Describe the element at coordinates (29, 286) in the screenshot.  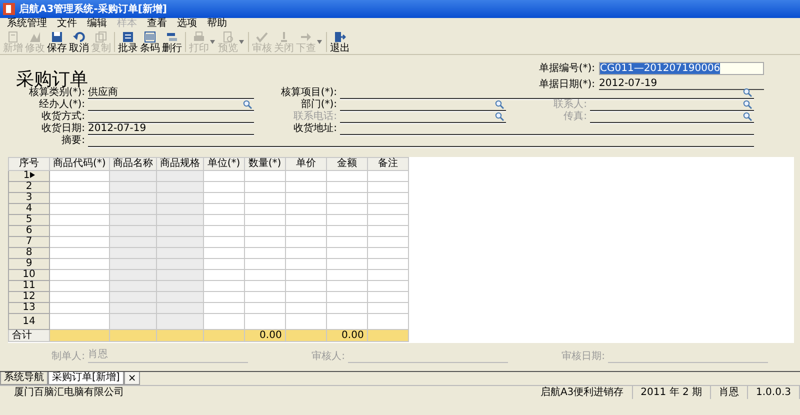
I see `row-number: 11` at that location.